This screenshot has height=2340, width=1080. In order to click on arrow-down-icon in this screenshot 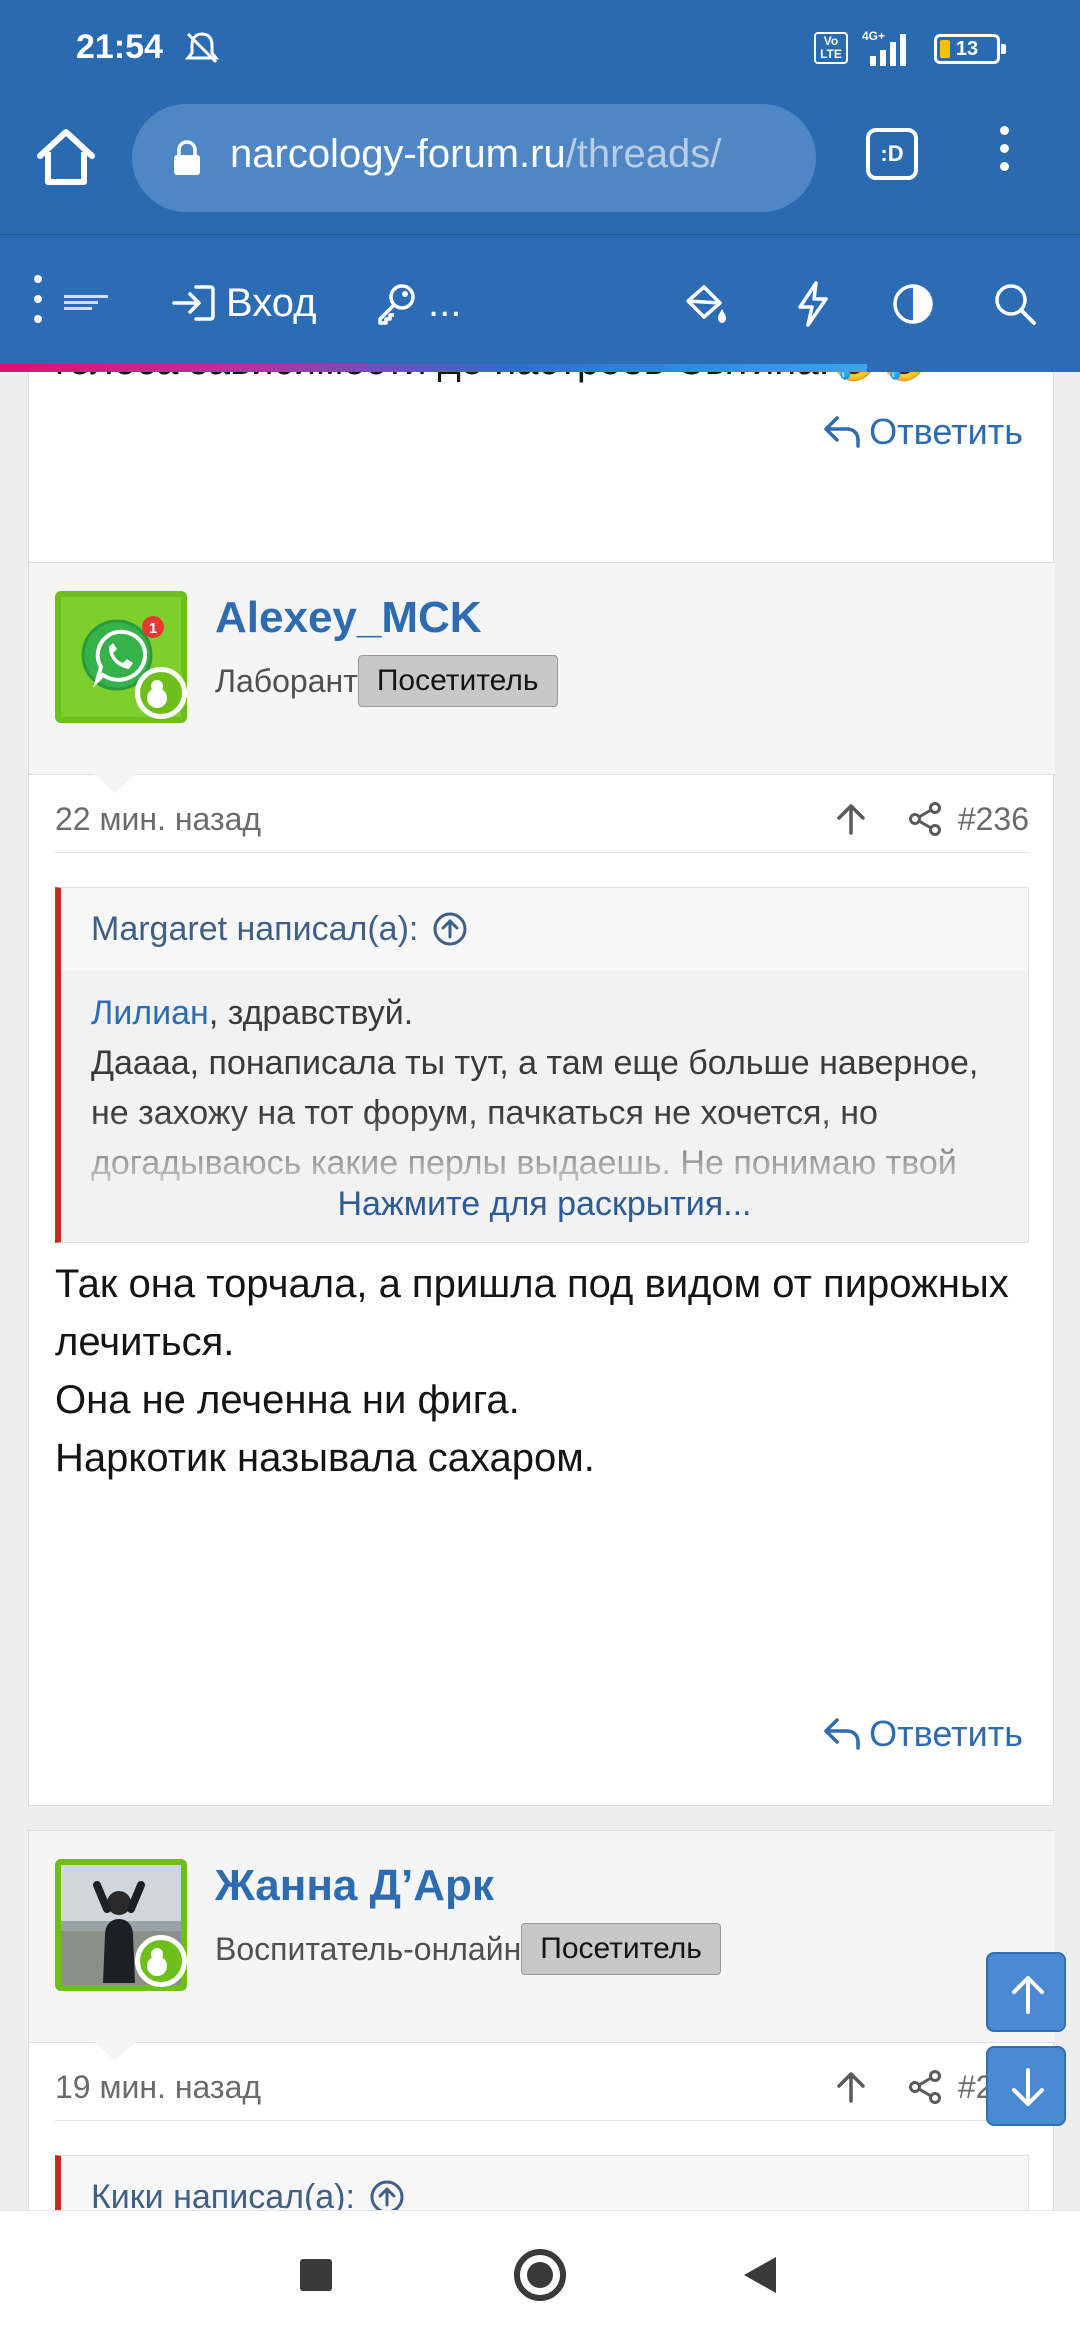, I will do `click(1028, 2087)`.